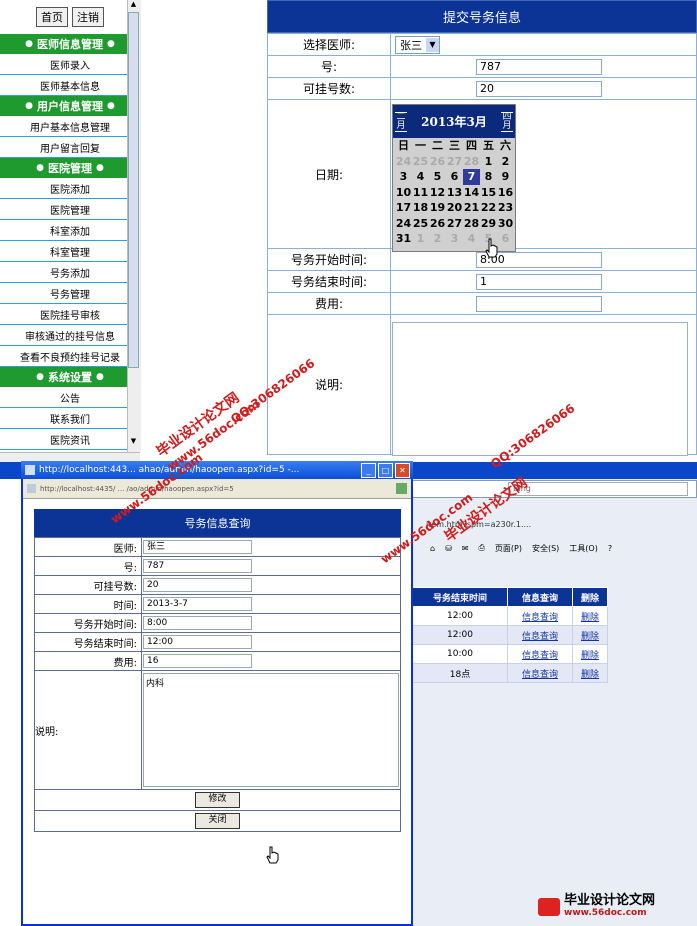 This screenshot has width=697, height=926. I want to click on nav-group-header: ● 用户信息管理 ●, so click(70, 106).